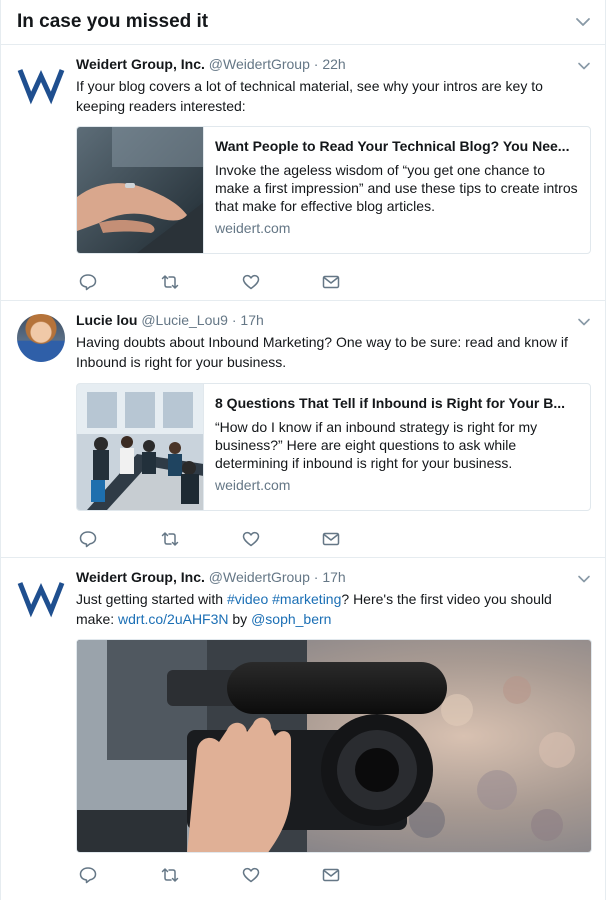  I want to click on timestamp: 22h, so click(333, 64).